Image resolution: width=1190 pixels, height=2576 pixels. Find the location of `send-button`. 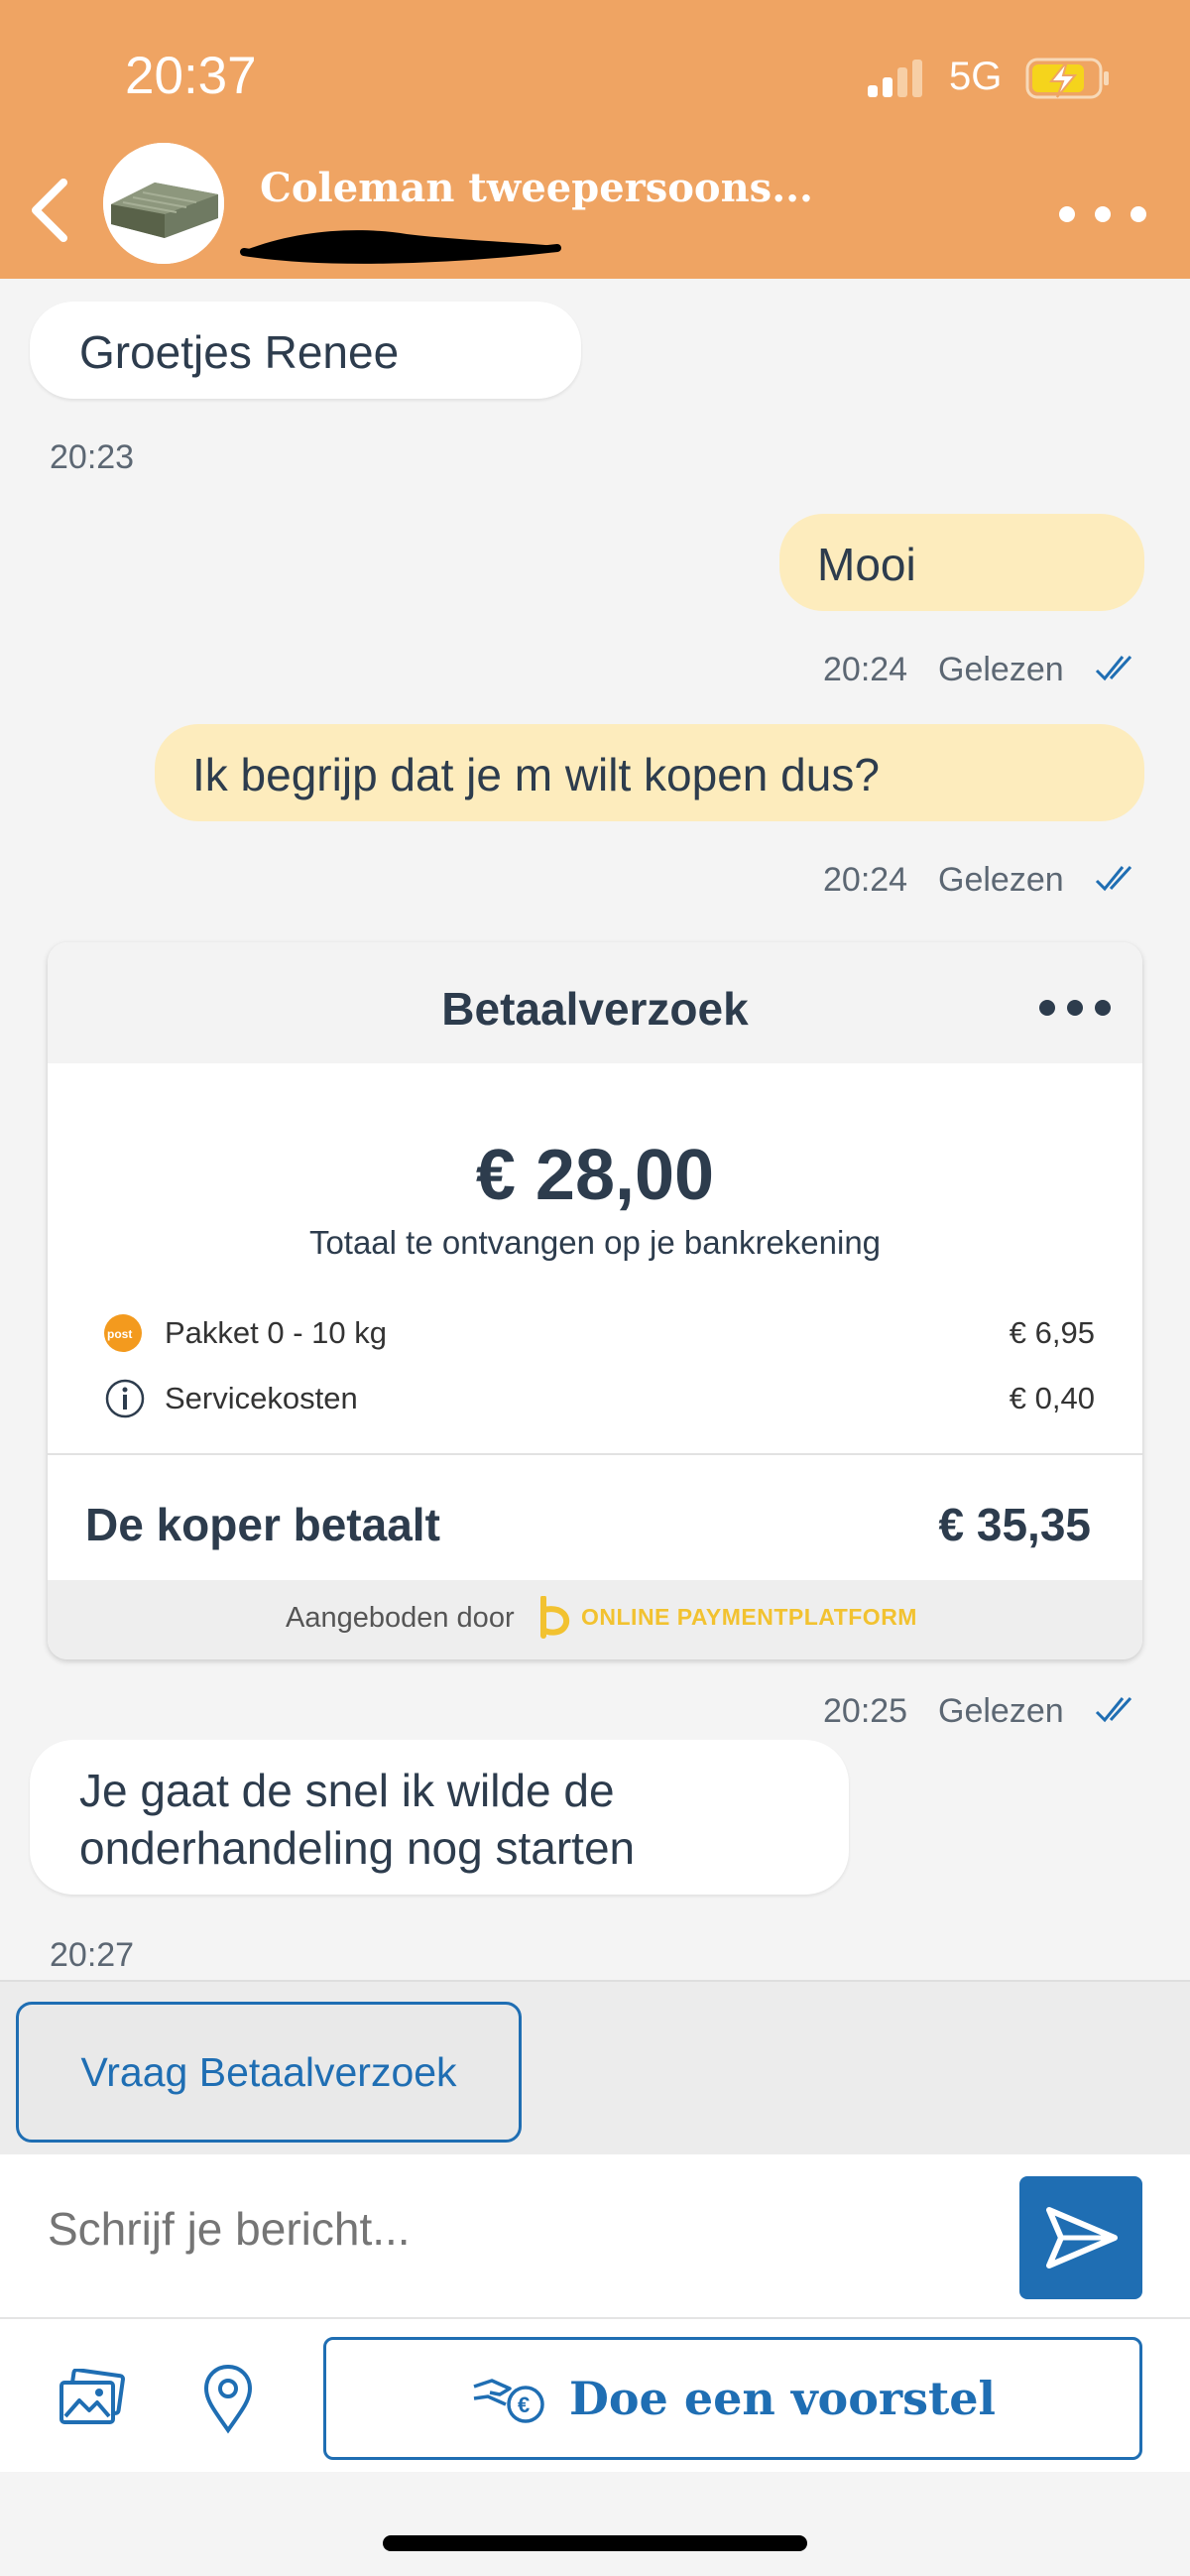

send-button is located at coordinates (1080, 2237).